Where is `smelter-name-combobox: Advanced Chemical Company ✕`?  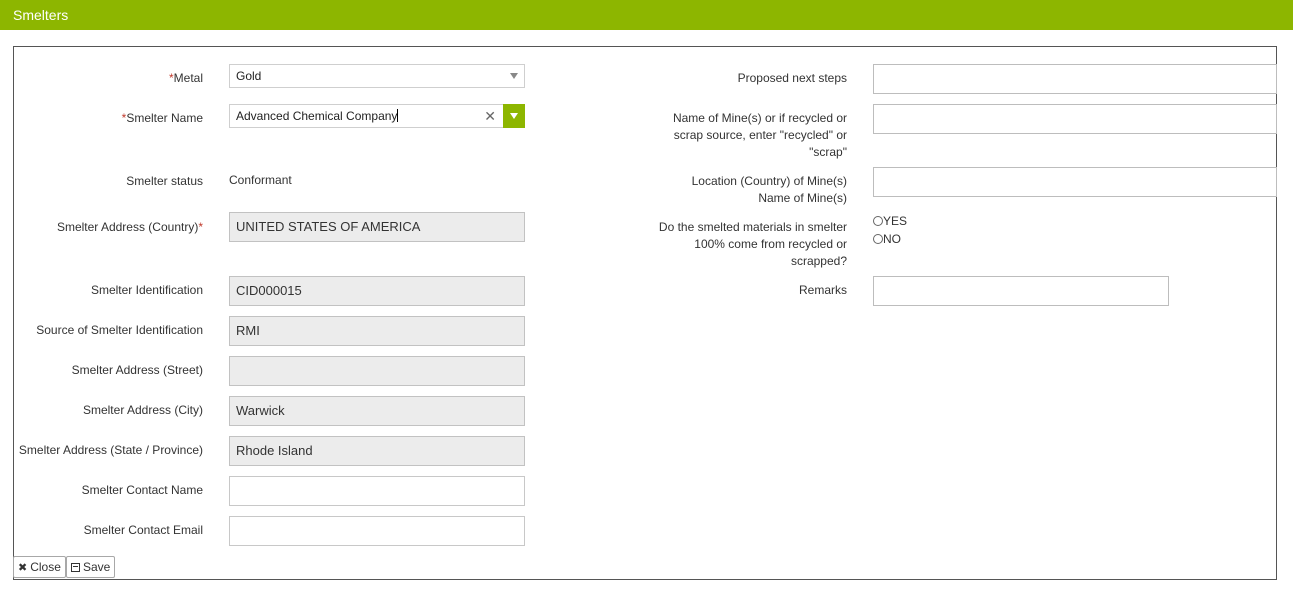
smelter-name-combobox: Advanced Chemical Company ✕ is located at coordinates (377, 116).